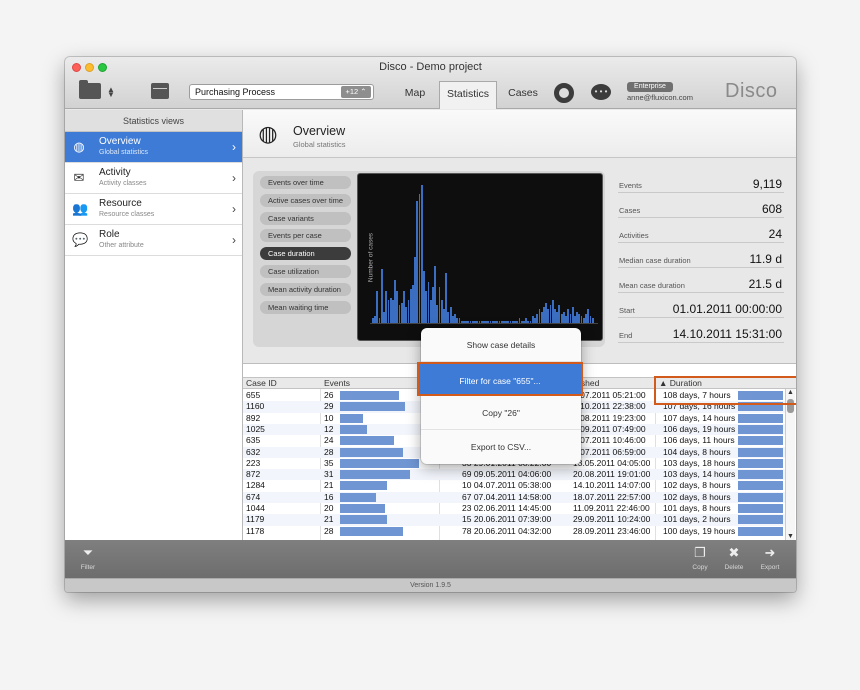 The height and width of the screenshot is (690, 860). I want to click on cell-case-id: 1284, so click(255, 485).